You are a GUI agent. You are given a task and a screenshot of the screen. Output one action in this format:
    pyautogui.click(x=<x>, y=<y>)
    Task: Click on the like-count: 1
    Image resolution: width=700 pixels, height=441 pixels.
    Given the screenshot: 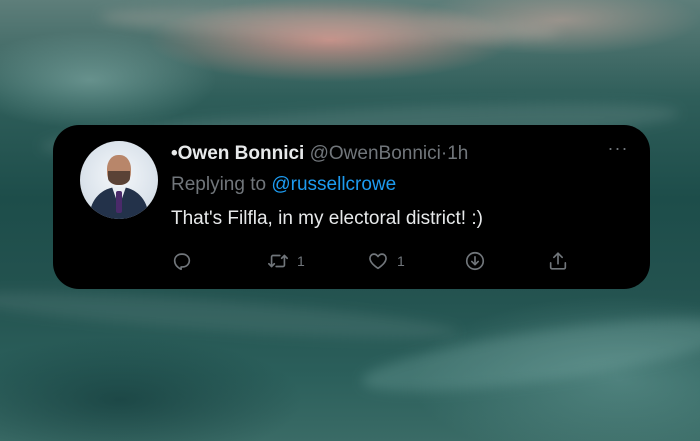 What is the action you would take?
    pyautogui.click(x=401, y=261)
    